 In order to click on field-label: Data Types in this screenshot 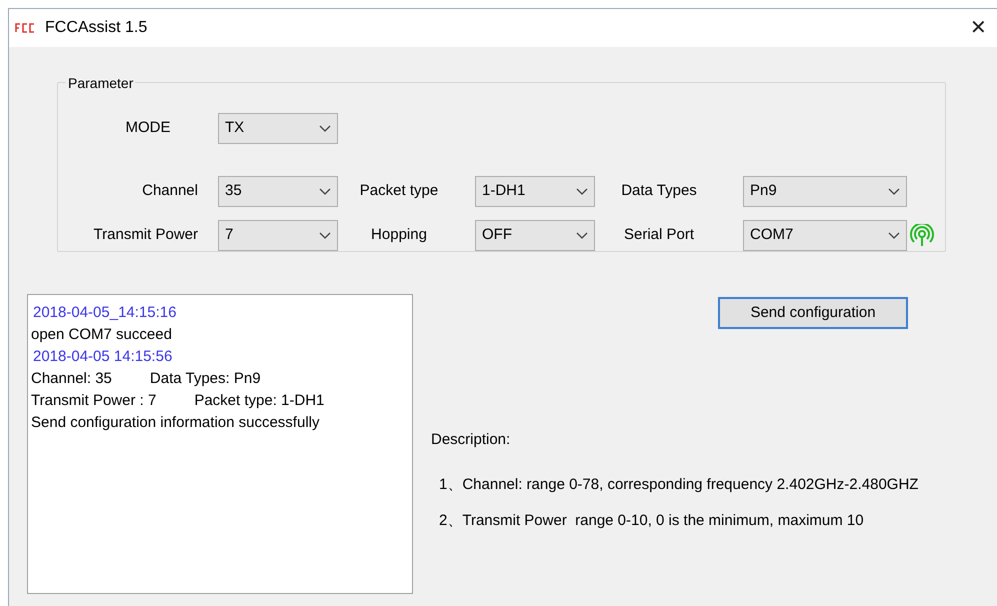, I will do `click(659, 191)`.